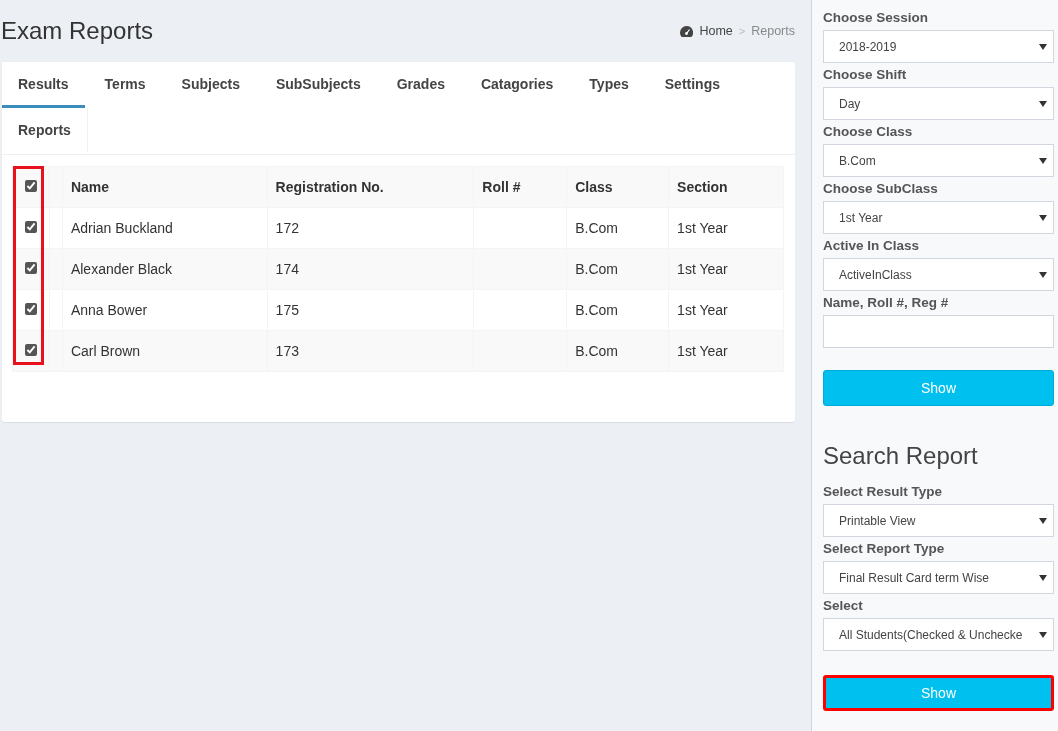  Describe the element at coordinates (43, 85) in the screenshot. I see `tab: Results` at that location.